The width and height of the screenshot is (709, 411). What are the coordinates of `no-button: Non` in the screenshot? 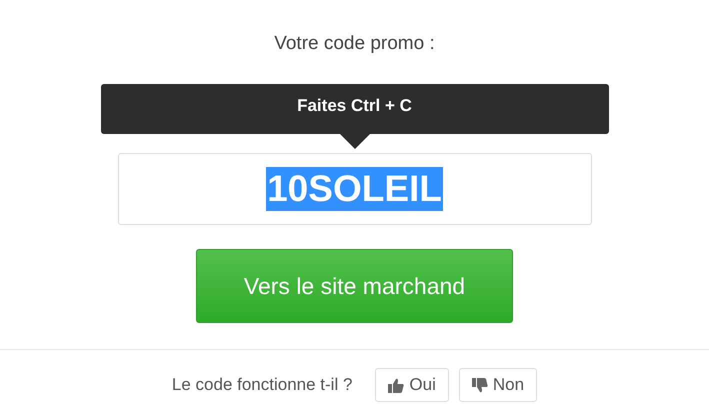 It's located at (498, 385).